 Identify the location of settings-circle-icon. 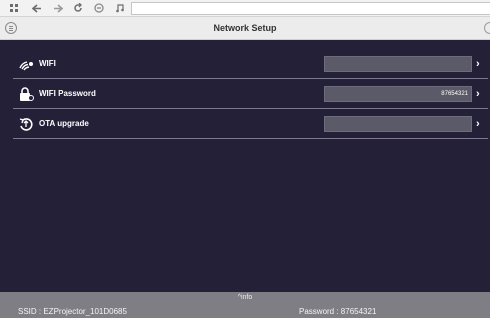
(487, 28).